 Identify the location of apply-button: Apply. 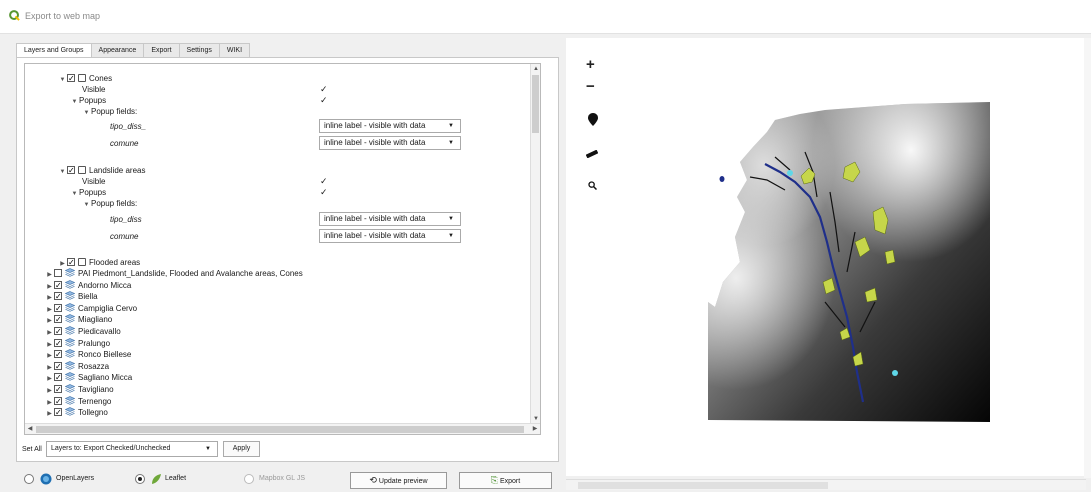
(241, 449).